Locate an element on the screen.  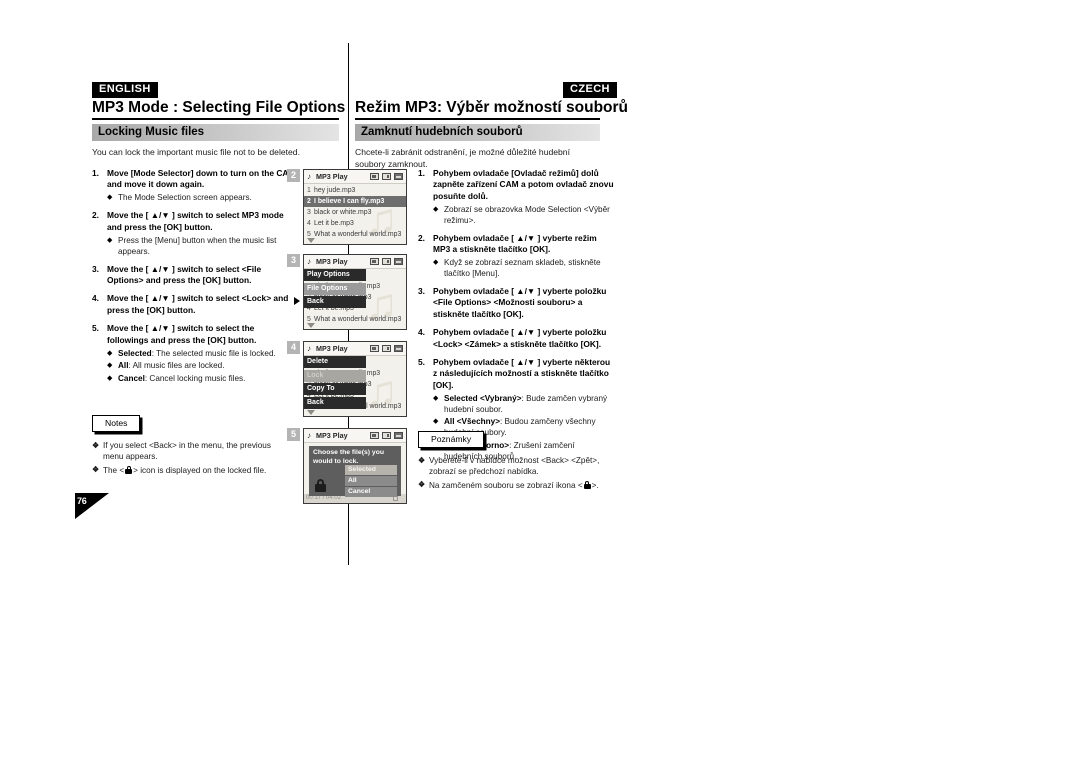
track-number: 2 is located at coordinates (309, 201).